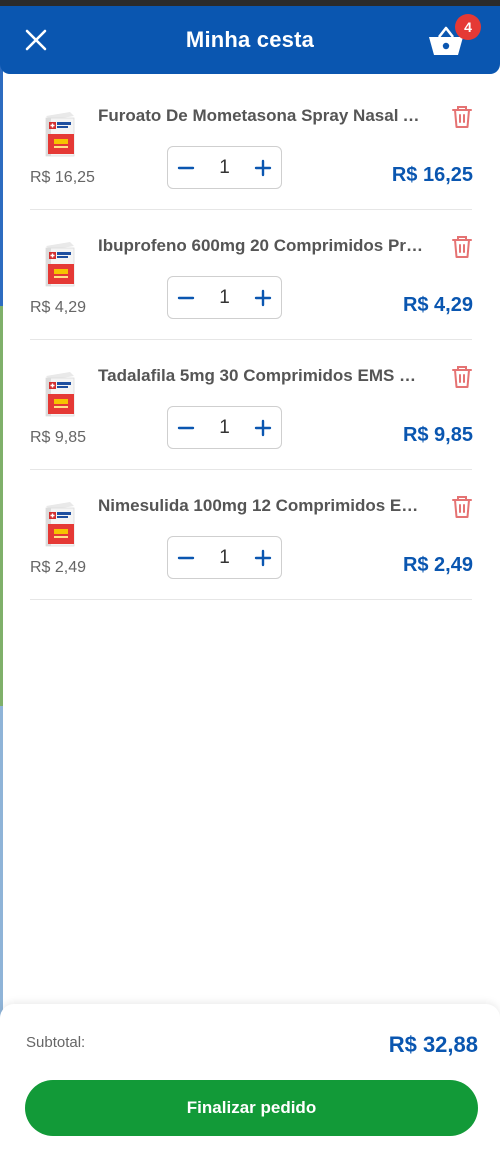 This screenshot has height=1160, width=500. Describe the element at coordinates (432, 175) in the screenshot. I see `line-total: R$ 16,25` at that location.